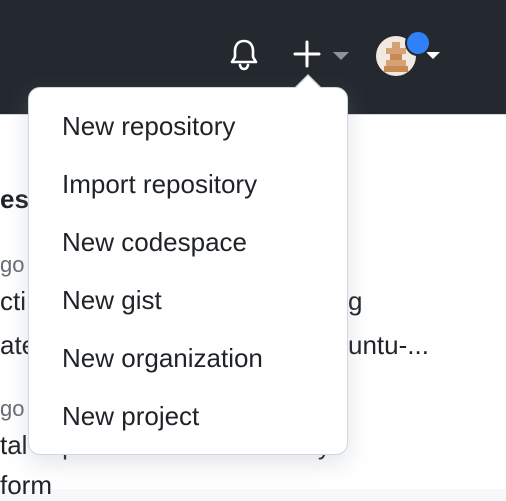 This screenshot has height=501, width=506. Describe the element at coordinates (130, 416) in the screenshot. I see `menu-item-new-project: New project` at that location.